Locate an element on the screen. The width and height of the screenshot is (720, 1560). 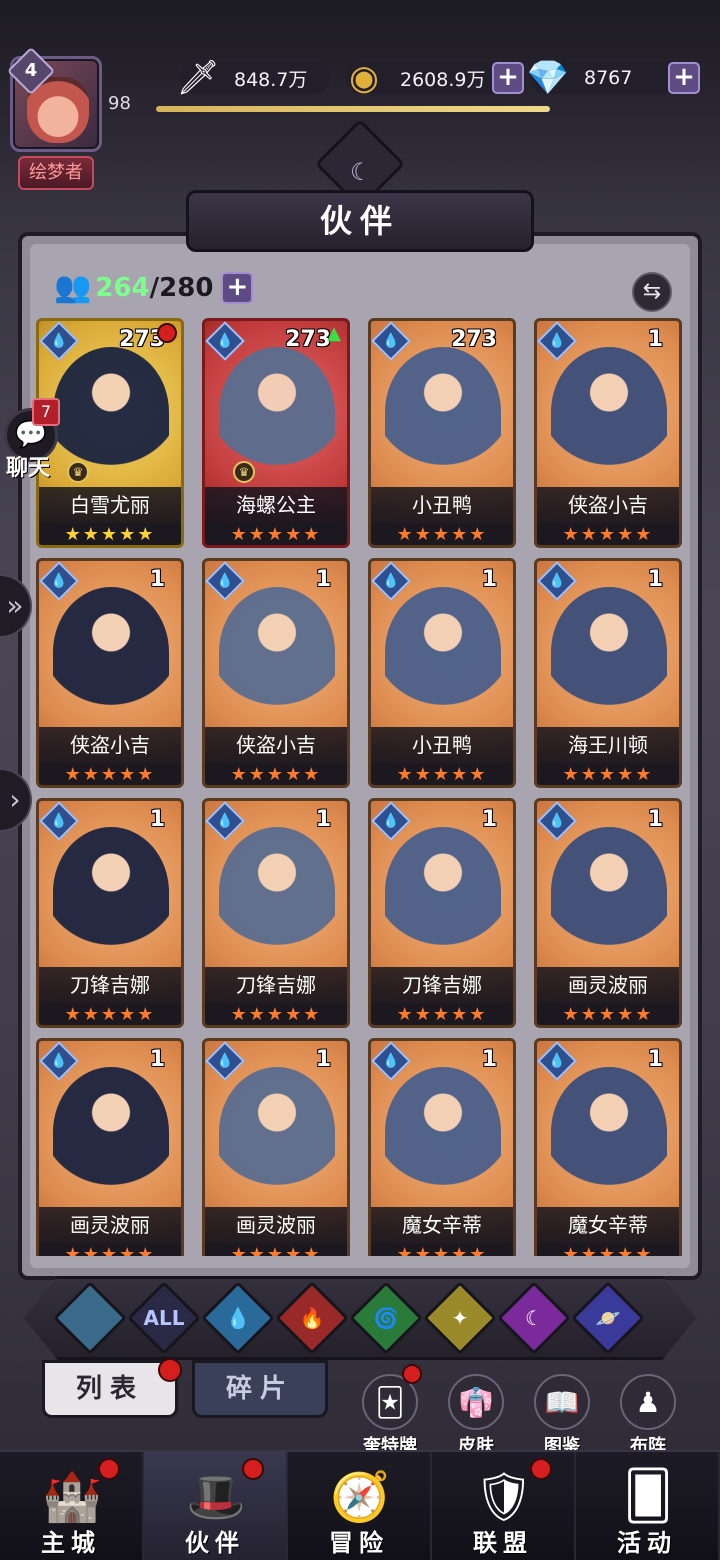
page-title: 伙伴 is located at coordinates (360, 221).